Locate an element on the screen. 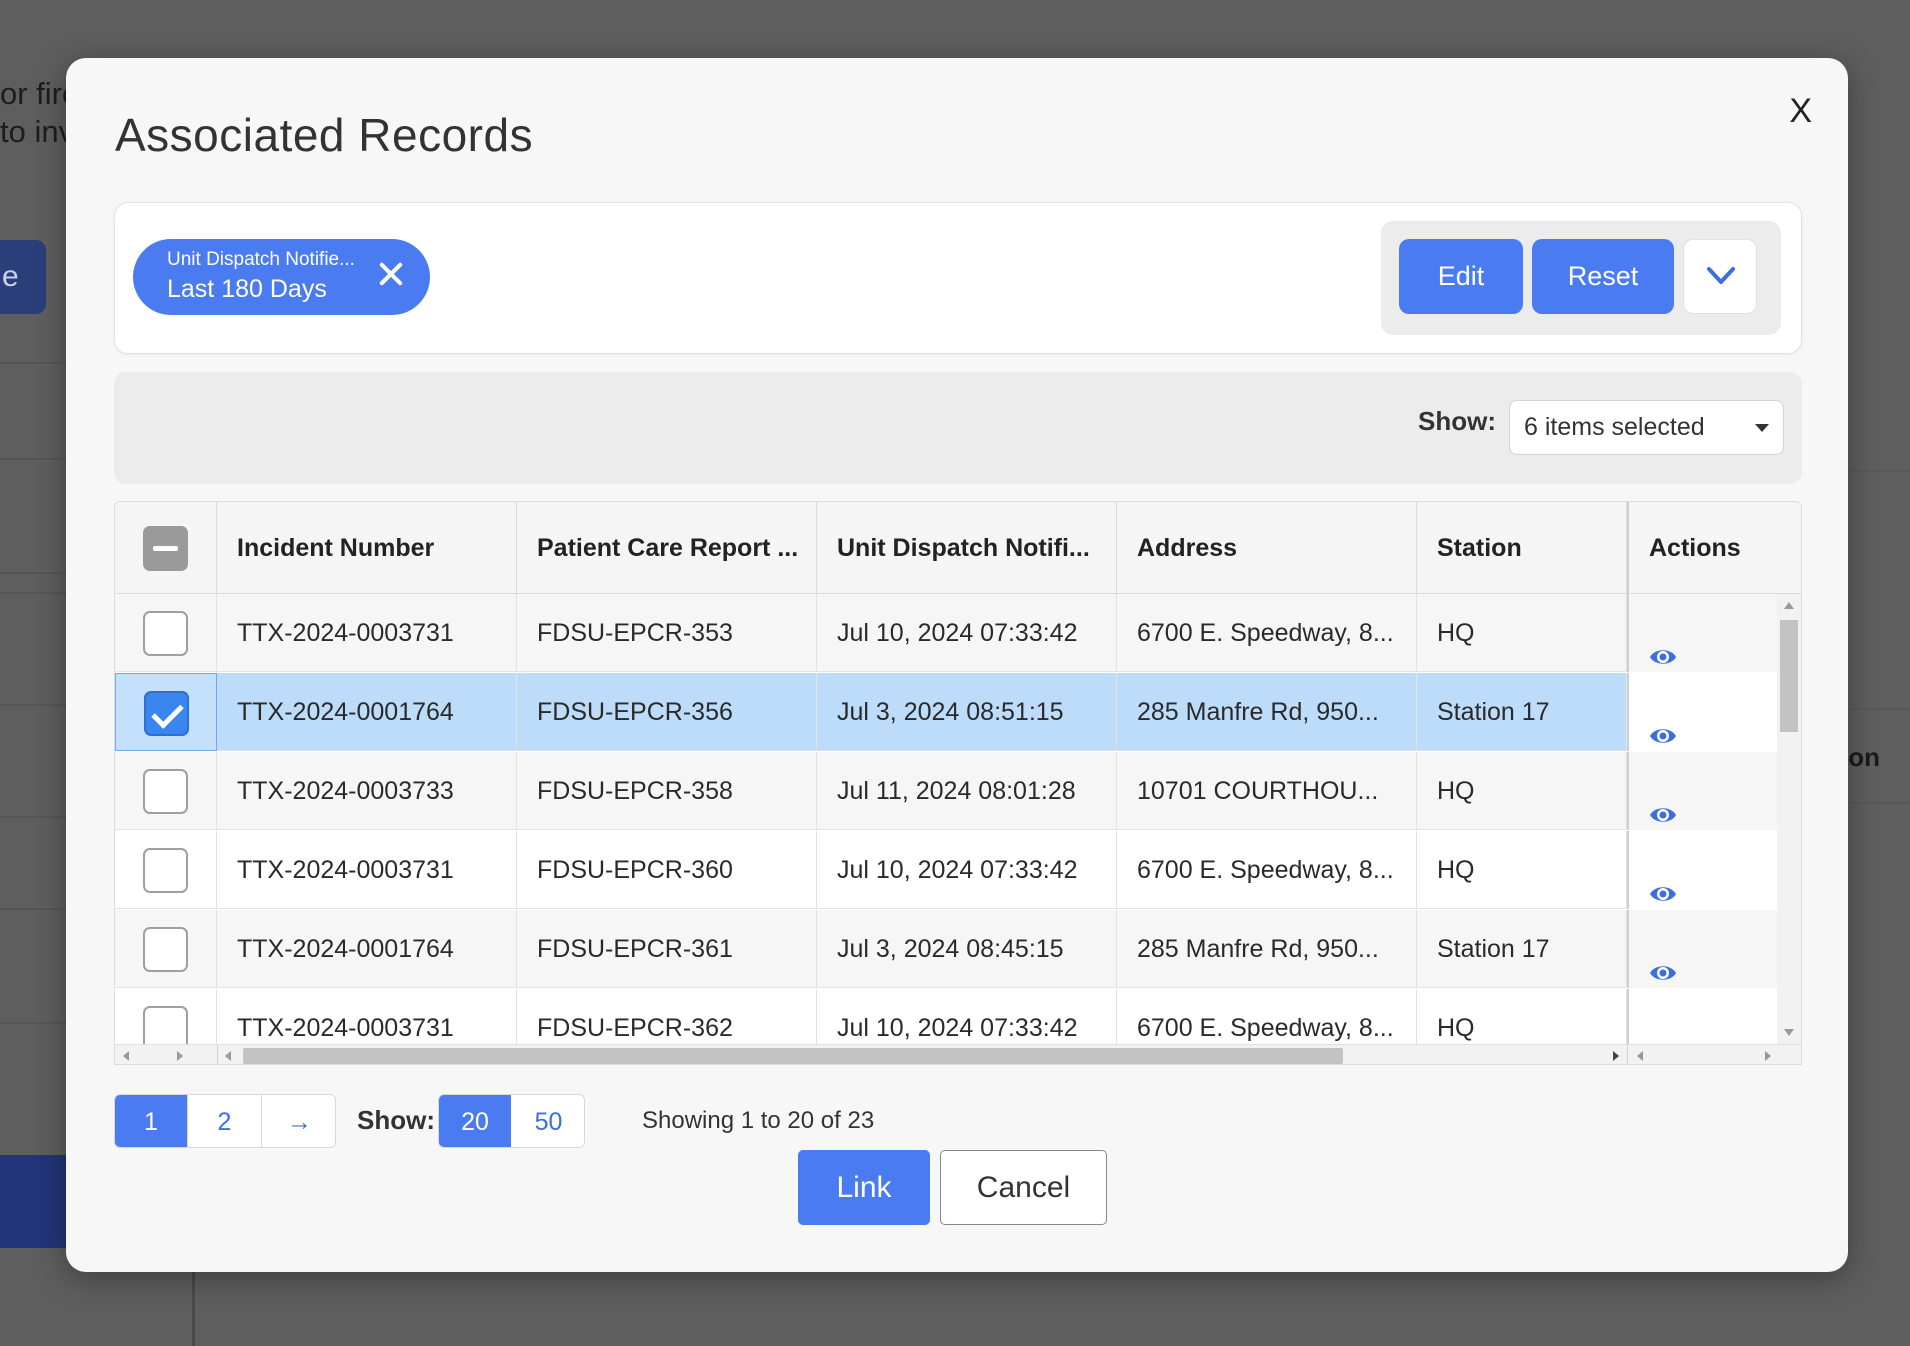 The width and height of the screenshot is (1910, 1346). page-size-20-button: 20 is located at coordinates (475, 1121).